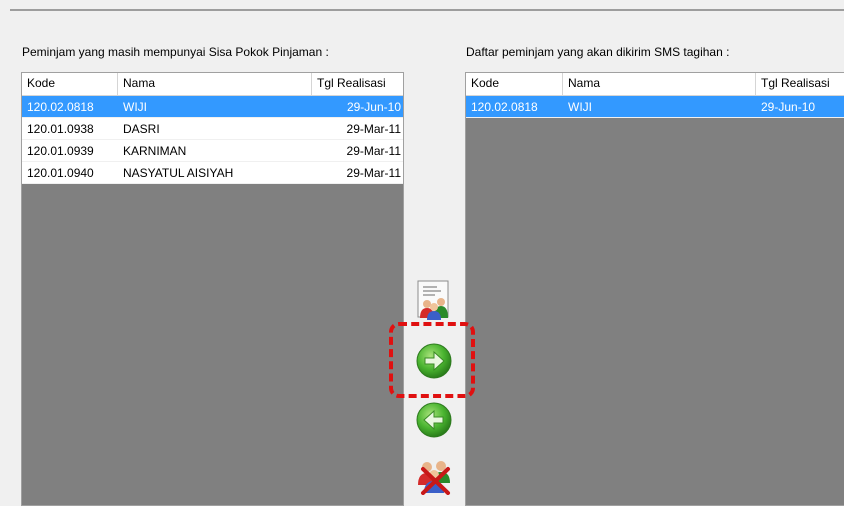  I want to click on cell-nama: DASRI, so click(141, 129).